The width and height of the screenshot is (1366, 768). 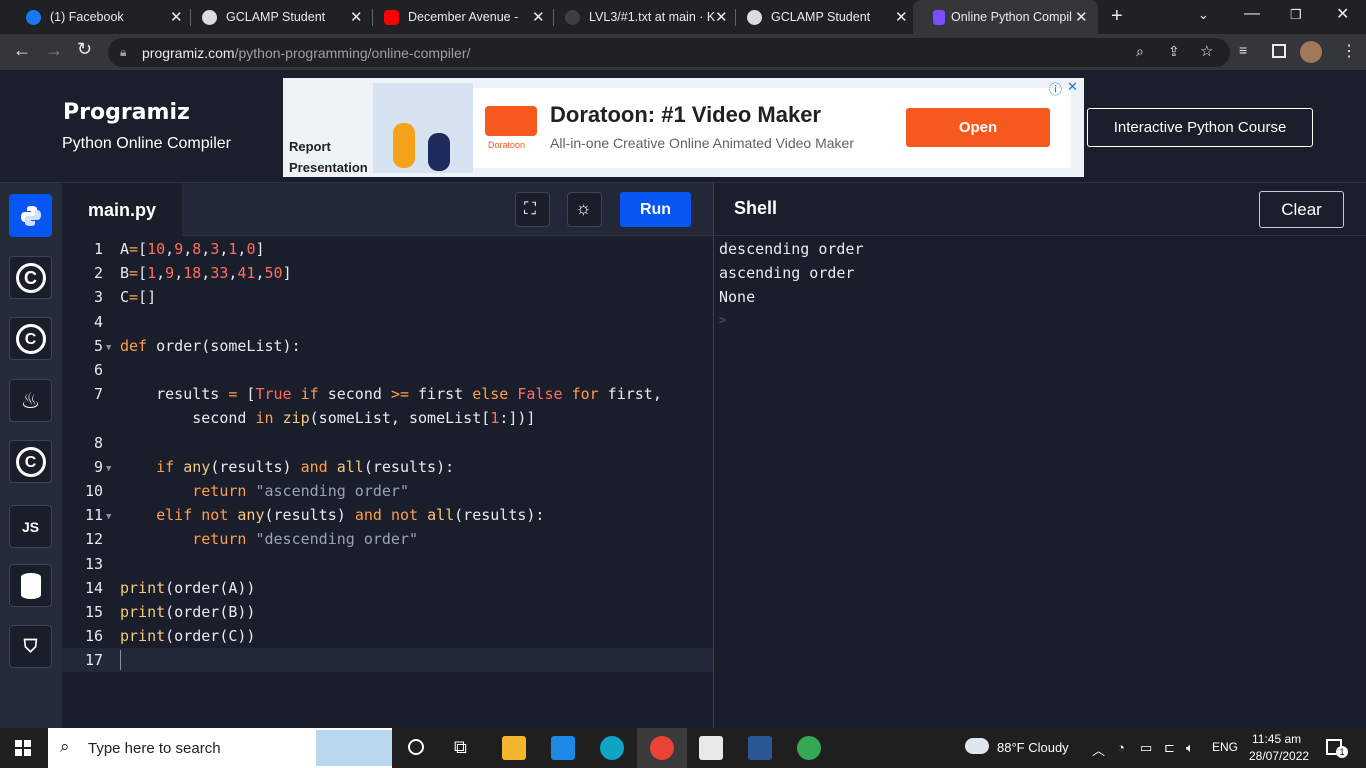 I want to click on wifi-icon: ◔, so click(x=1121, y=747).